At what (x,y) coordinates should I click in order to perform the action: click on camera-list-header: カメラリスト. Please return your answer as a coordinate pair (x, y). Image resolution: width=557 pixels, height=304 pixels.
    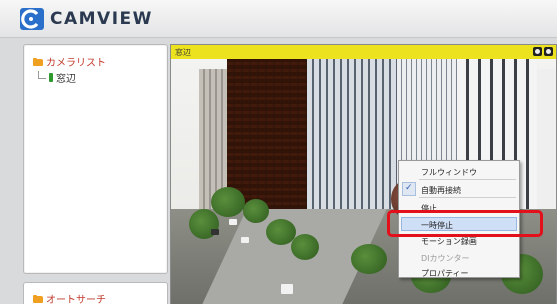
    Looking at the image, I should click on (69, 61).